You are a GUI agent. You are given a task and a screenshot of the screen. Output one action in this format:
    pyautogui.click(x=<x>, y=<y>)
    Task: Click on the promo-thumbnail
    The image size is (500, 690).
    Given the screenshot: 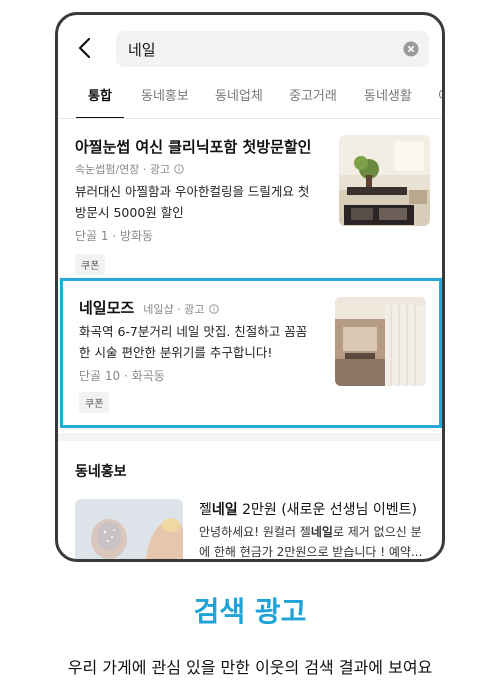 What is the action you would take?
    pyautogui.click(x=129, y=529)
    